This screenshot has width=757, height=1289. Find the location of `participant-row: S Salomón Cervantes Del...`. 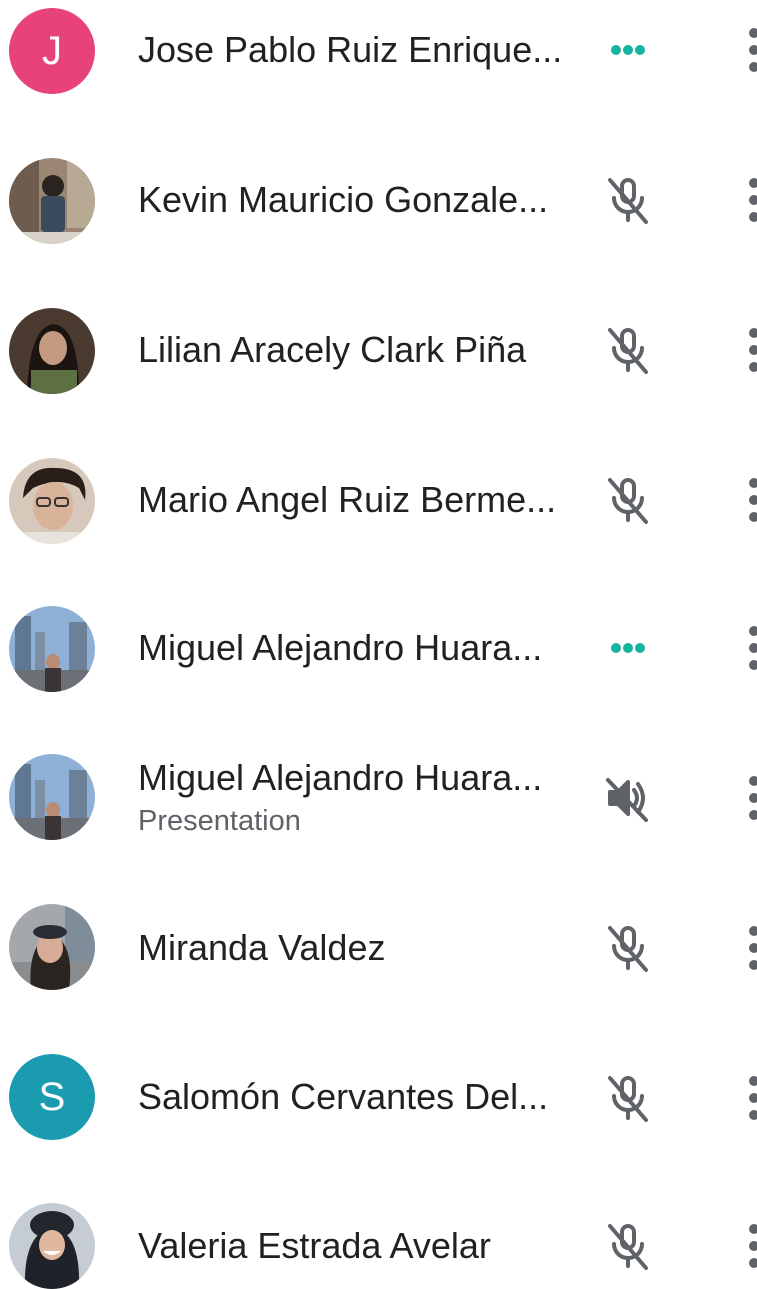

participant-row: S Salomón Cervantes Del... is located at coordinates (378, 1125).